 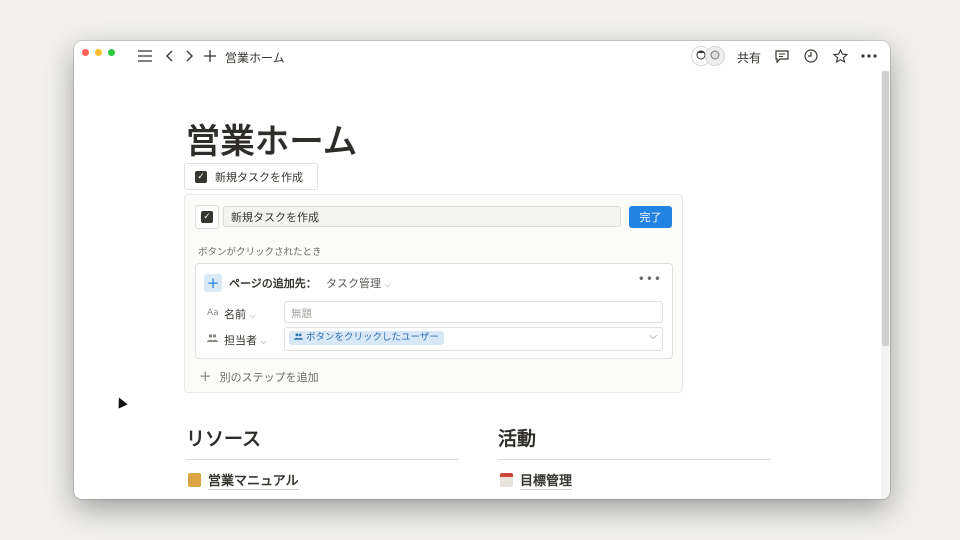 What do you see at coordinates (301, 314) in the screenshot?
I see `name-placeholder: 無題` at bounding box center [301, 314].